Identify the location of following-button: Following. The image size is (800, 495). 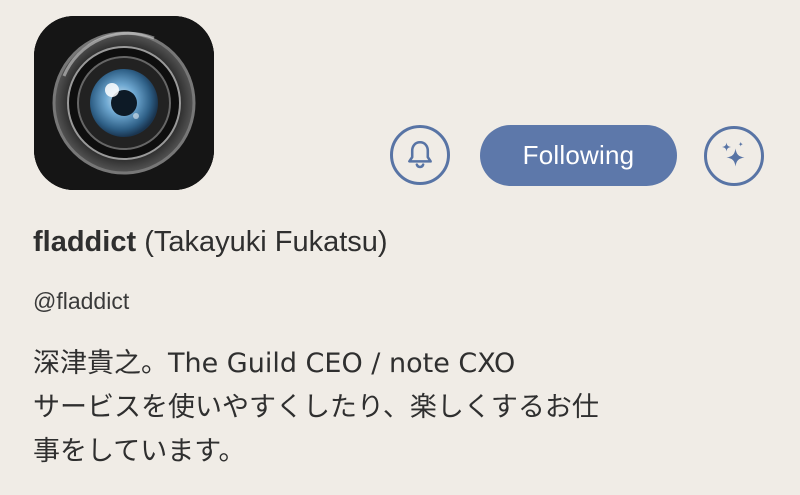
(578, 155).